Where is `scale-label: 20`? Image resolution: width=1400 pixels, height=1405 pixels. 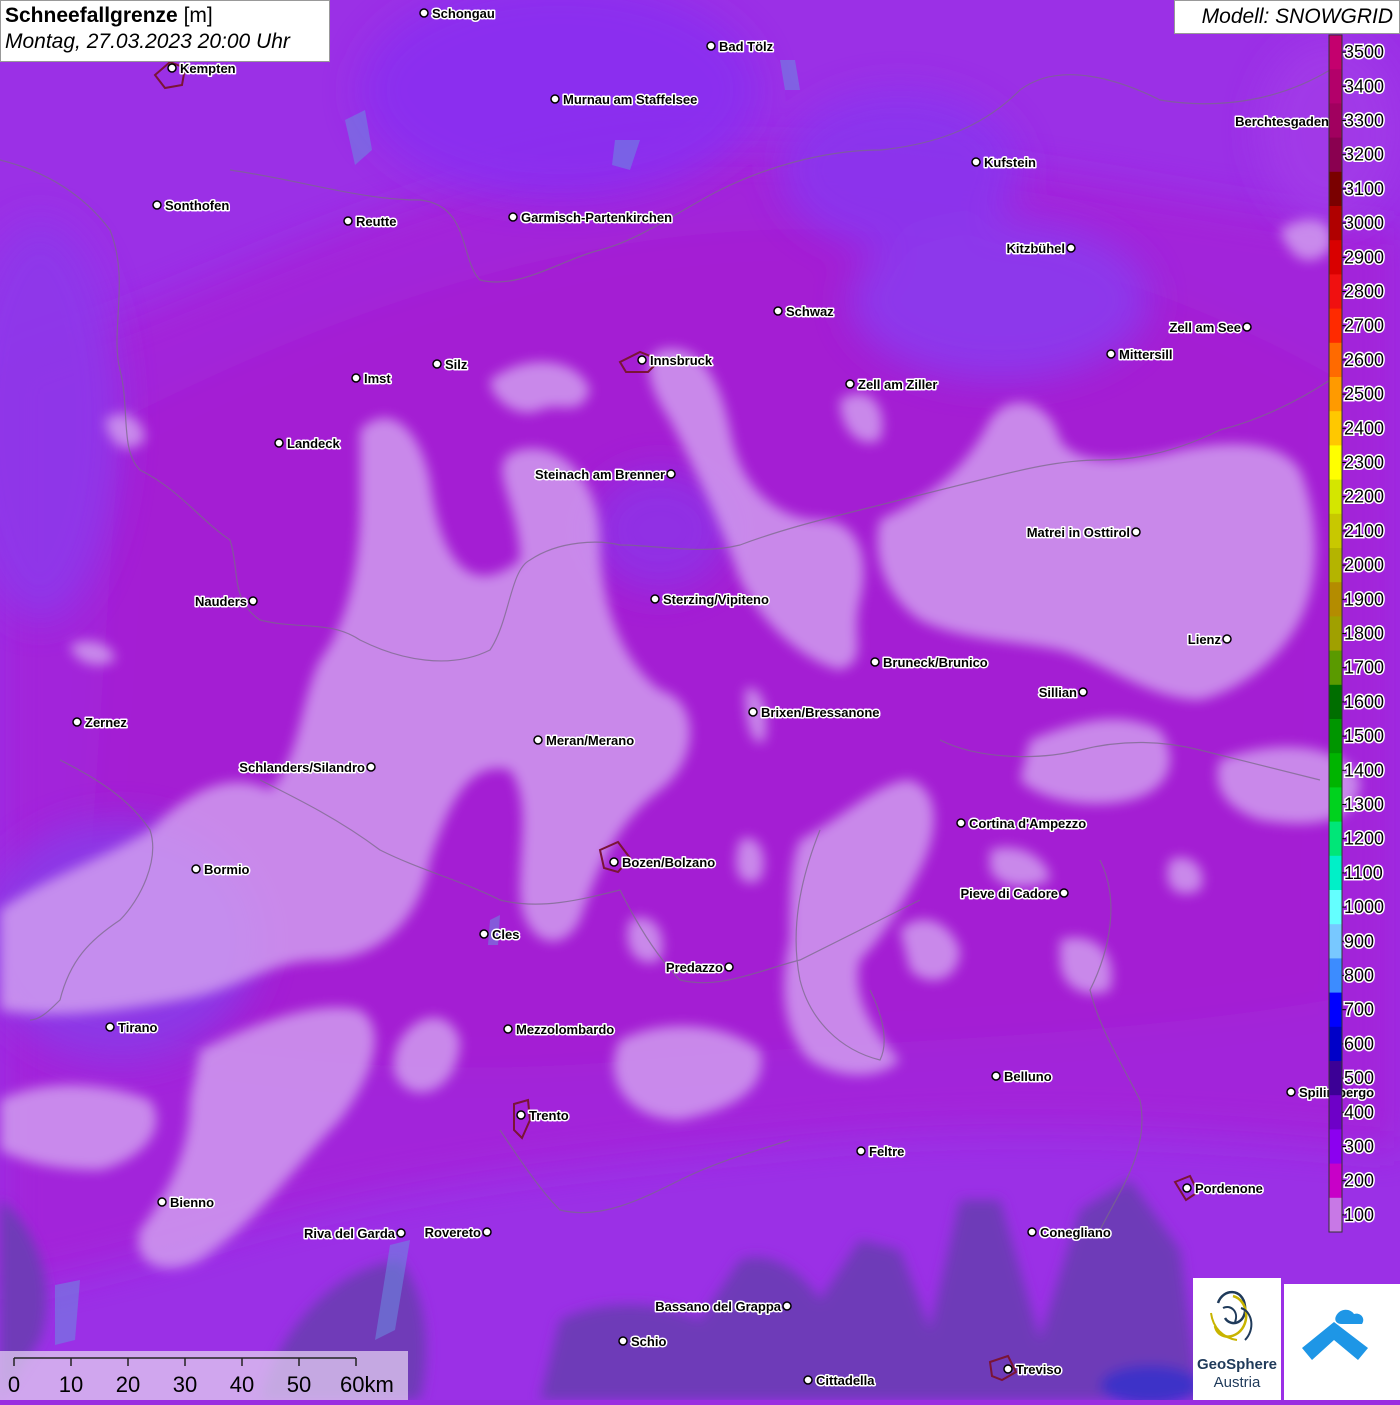 scale-label: 20 is located at coordinates (128, 1384).